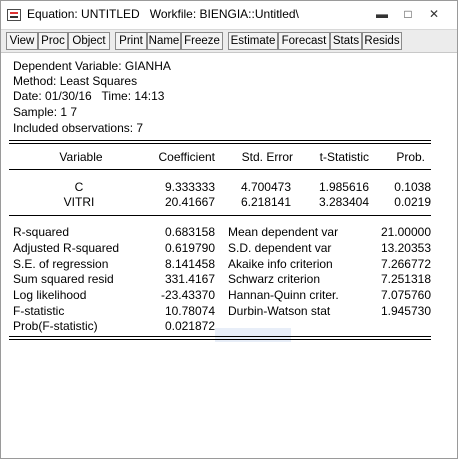 The height and width of the screenshot is (461, 460). I want to click on object-button: Object, so click(89, 41).